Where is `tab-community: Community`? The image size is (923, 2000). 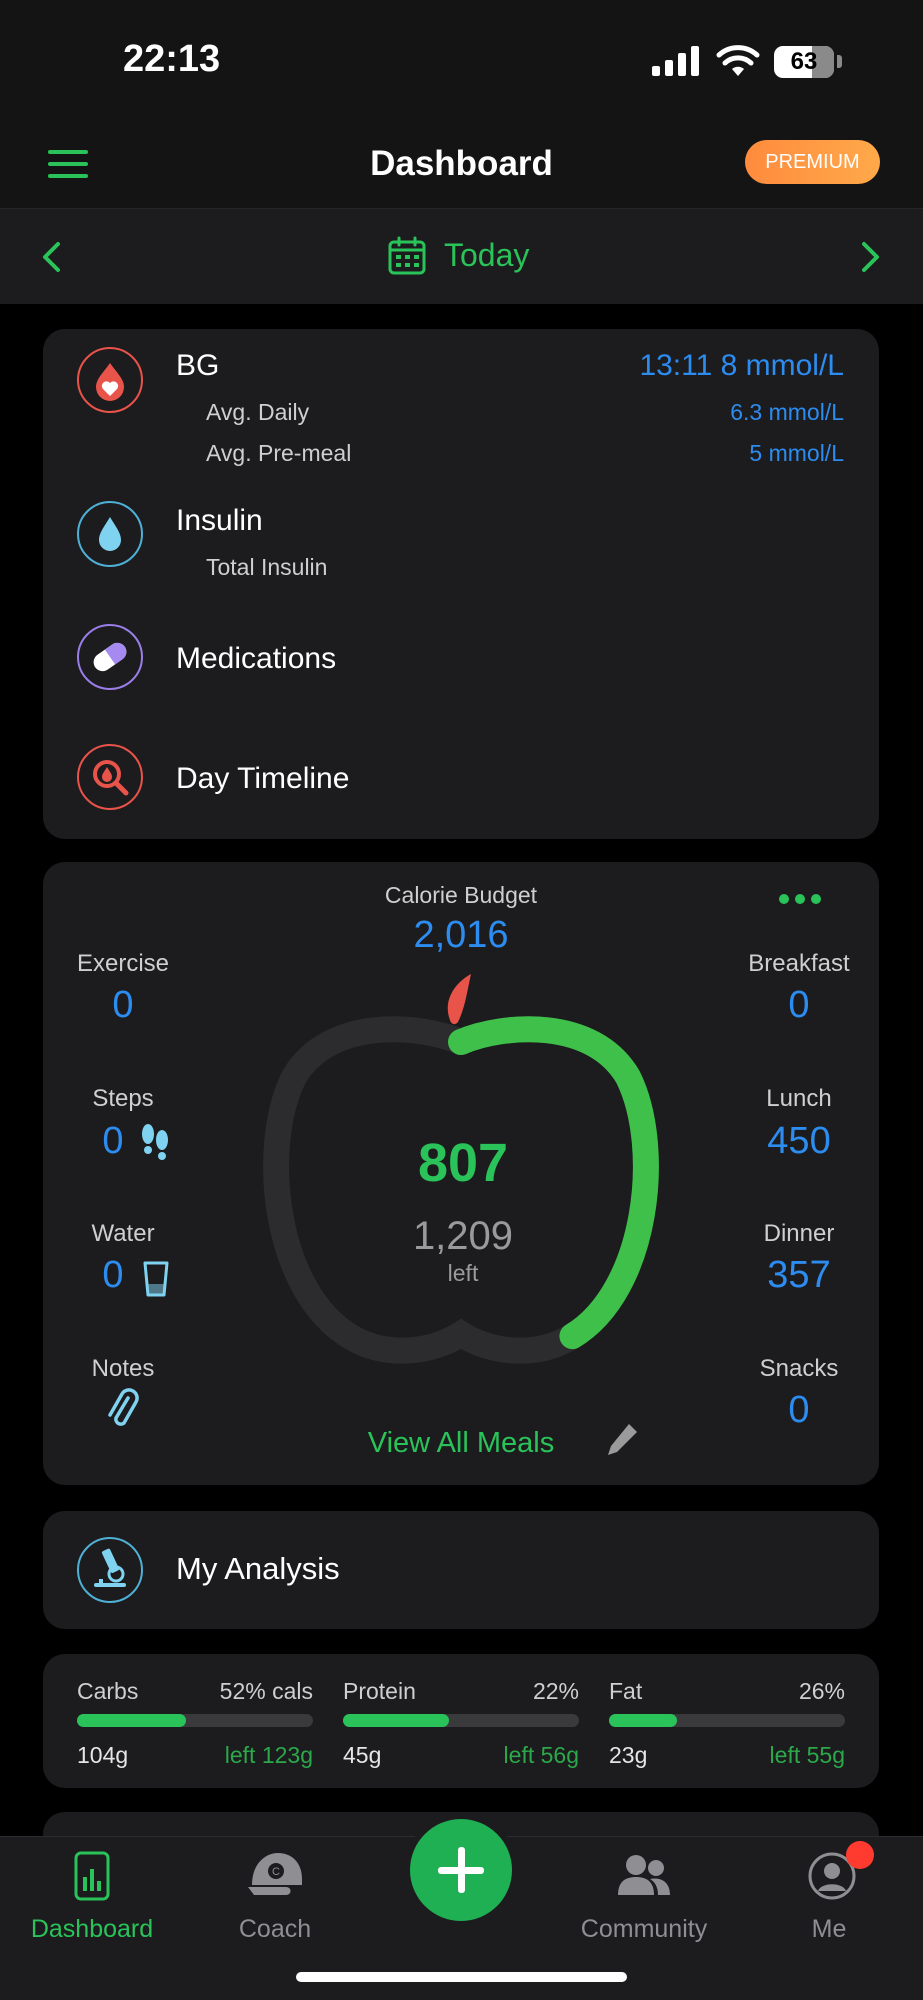 tab-community: Community is located at coordinates (644, 1929).